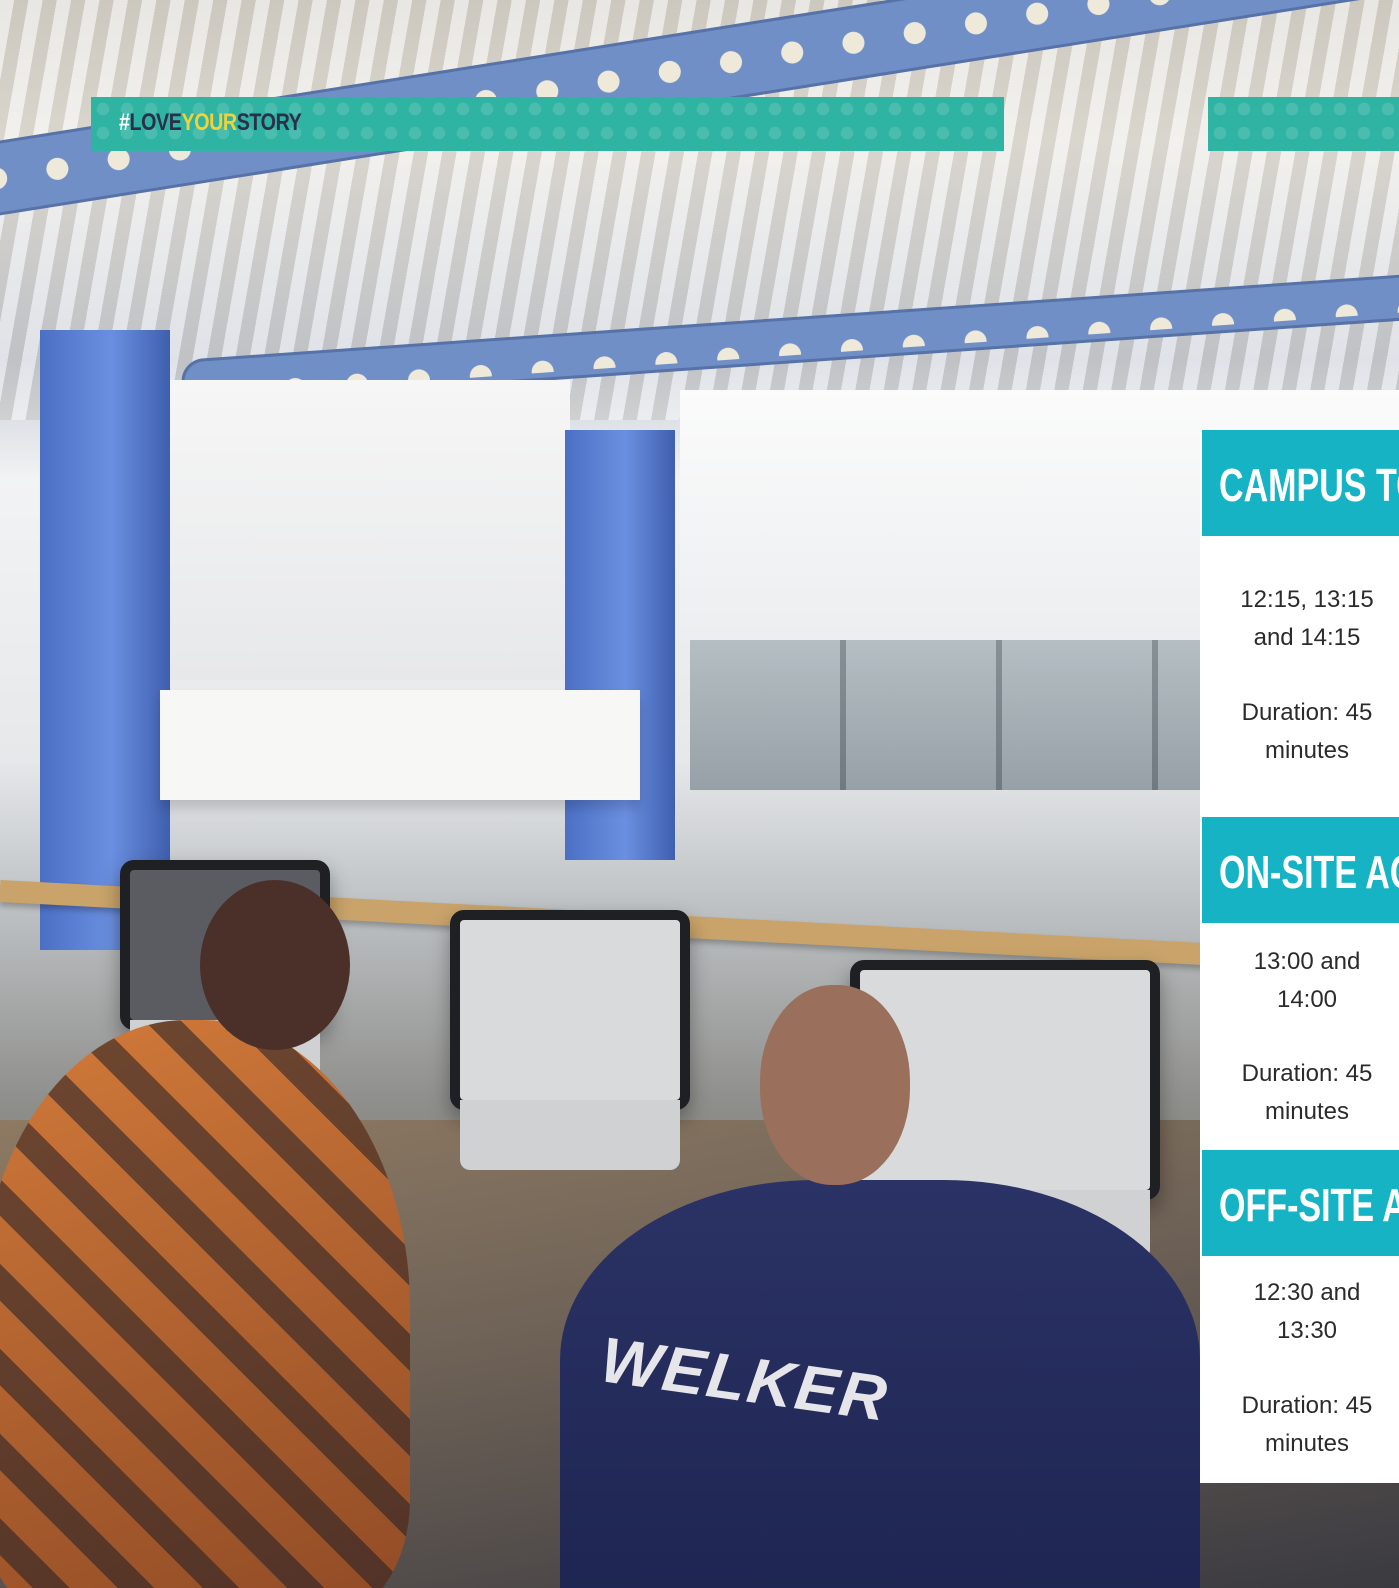 Image resolution: width=1399 pixels, height=1588 pixels. What do you see at coordinates (1309, 1205) in the screenshot?
I see `section-title: OFF-SITE A` at bounding box center [1309, 1205].